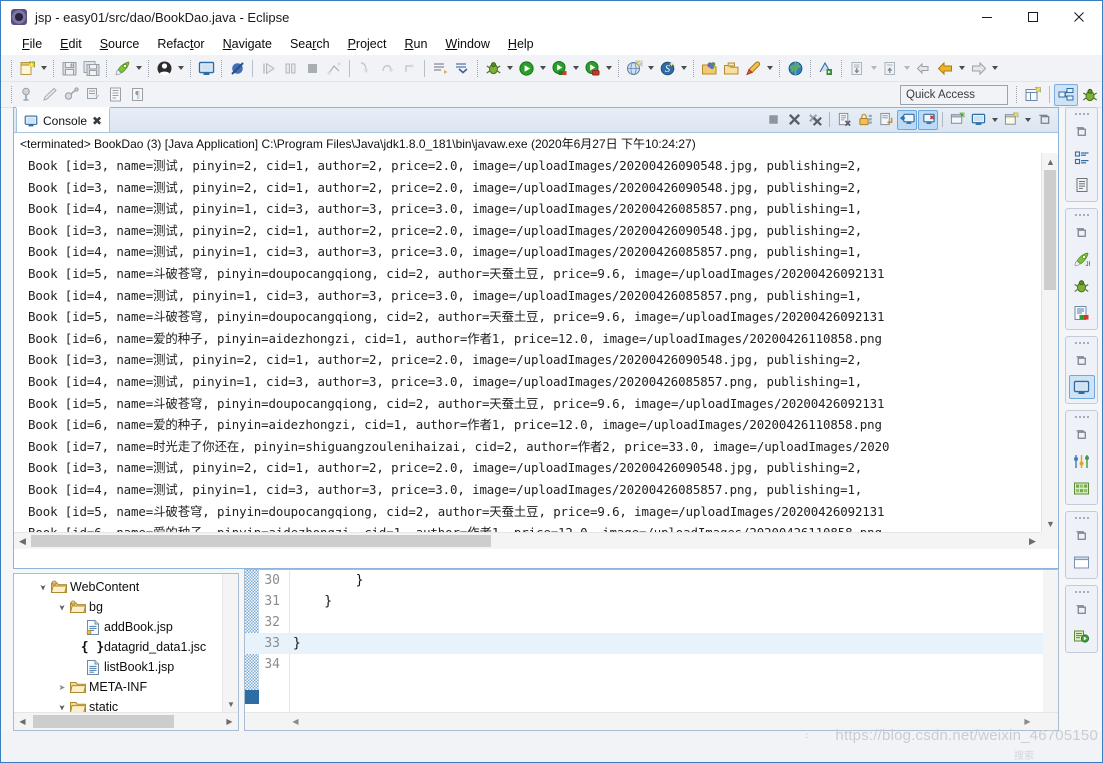 The image size is (1103, 763). What do you see at coordinates (844, 120) in the screenshot?
I see `clear-console-icon` at bounding box center [844, 120].